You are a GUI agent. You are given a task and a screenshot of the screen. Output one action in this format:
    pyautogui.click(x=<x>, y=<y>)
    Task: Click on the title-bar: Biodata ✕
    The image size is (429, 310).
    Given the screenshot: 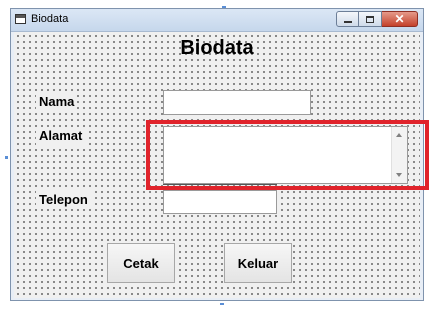 What is the action you would take?
    pyautogui.click(x=217, y=20)
    